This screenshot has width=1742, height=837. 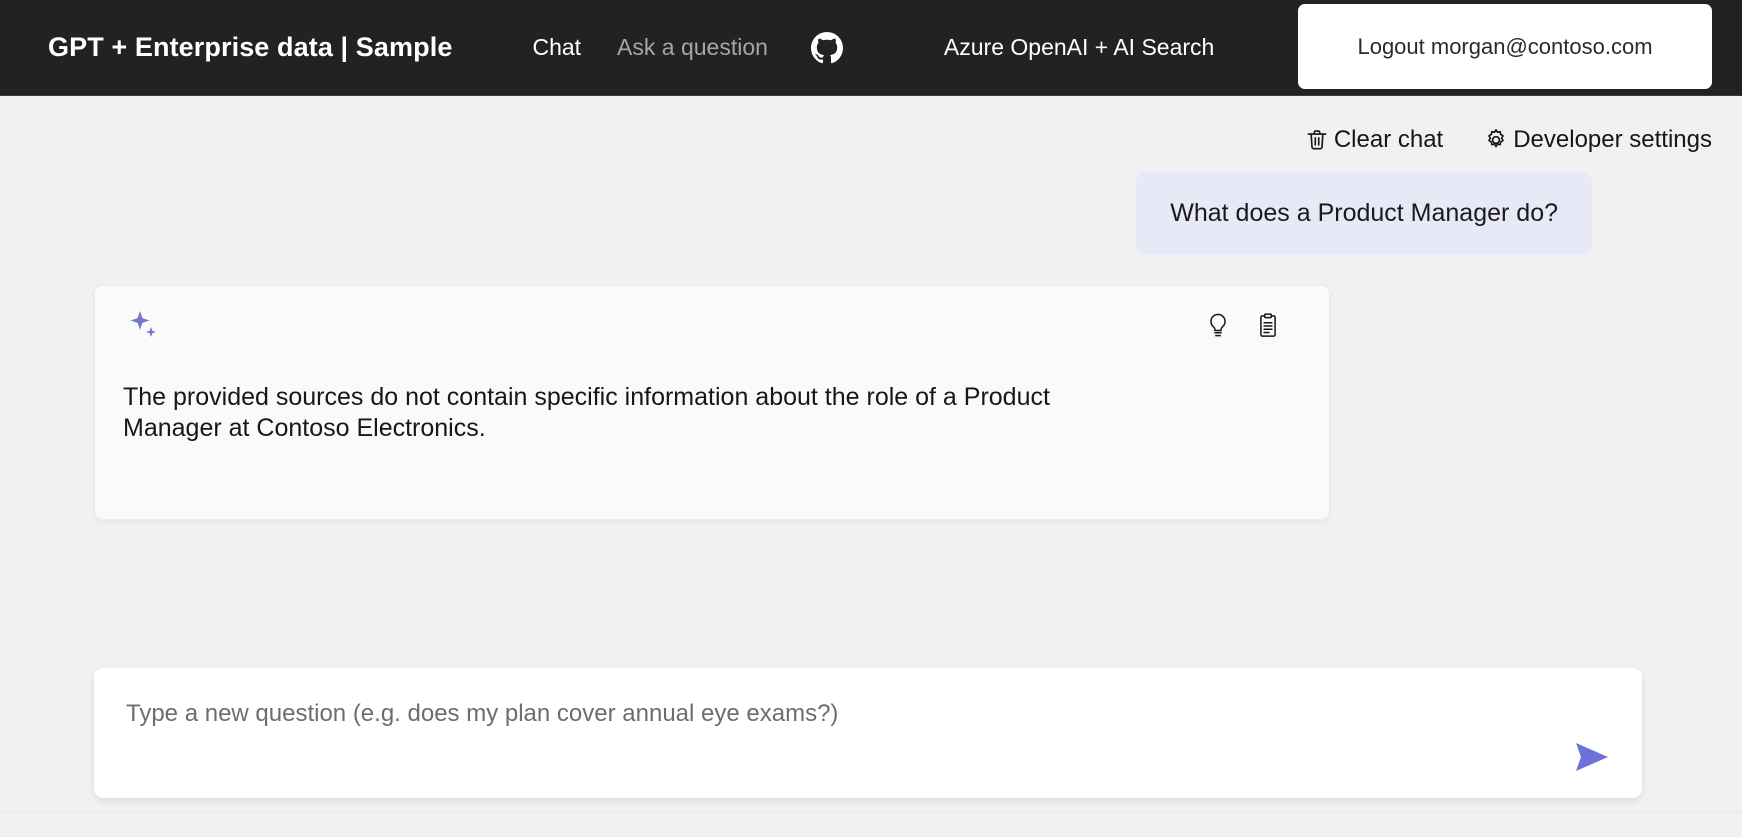 I want to click on question-input-container, so click(x=868, y=733).